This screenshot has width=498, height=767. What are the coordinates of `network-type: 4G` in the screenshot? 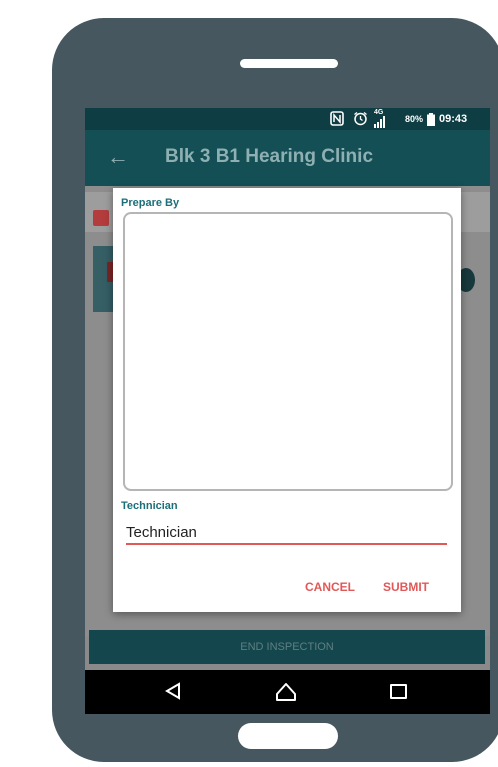 It's located at (379, 112).